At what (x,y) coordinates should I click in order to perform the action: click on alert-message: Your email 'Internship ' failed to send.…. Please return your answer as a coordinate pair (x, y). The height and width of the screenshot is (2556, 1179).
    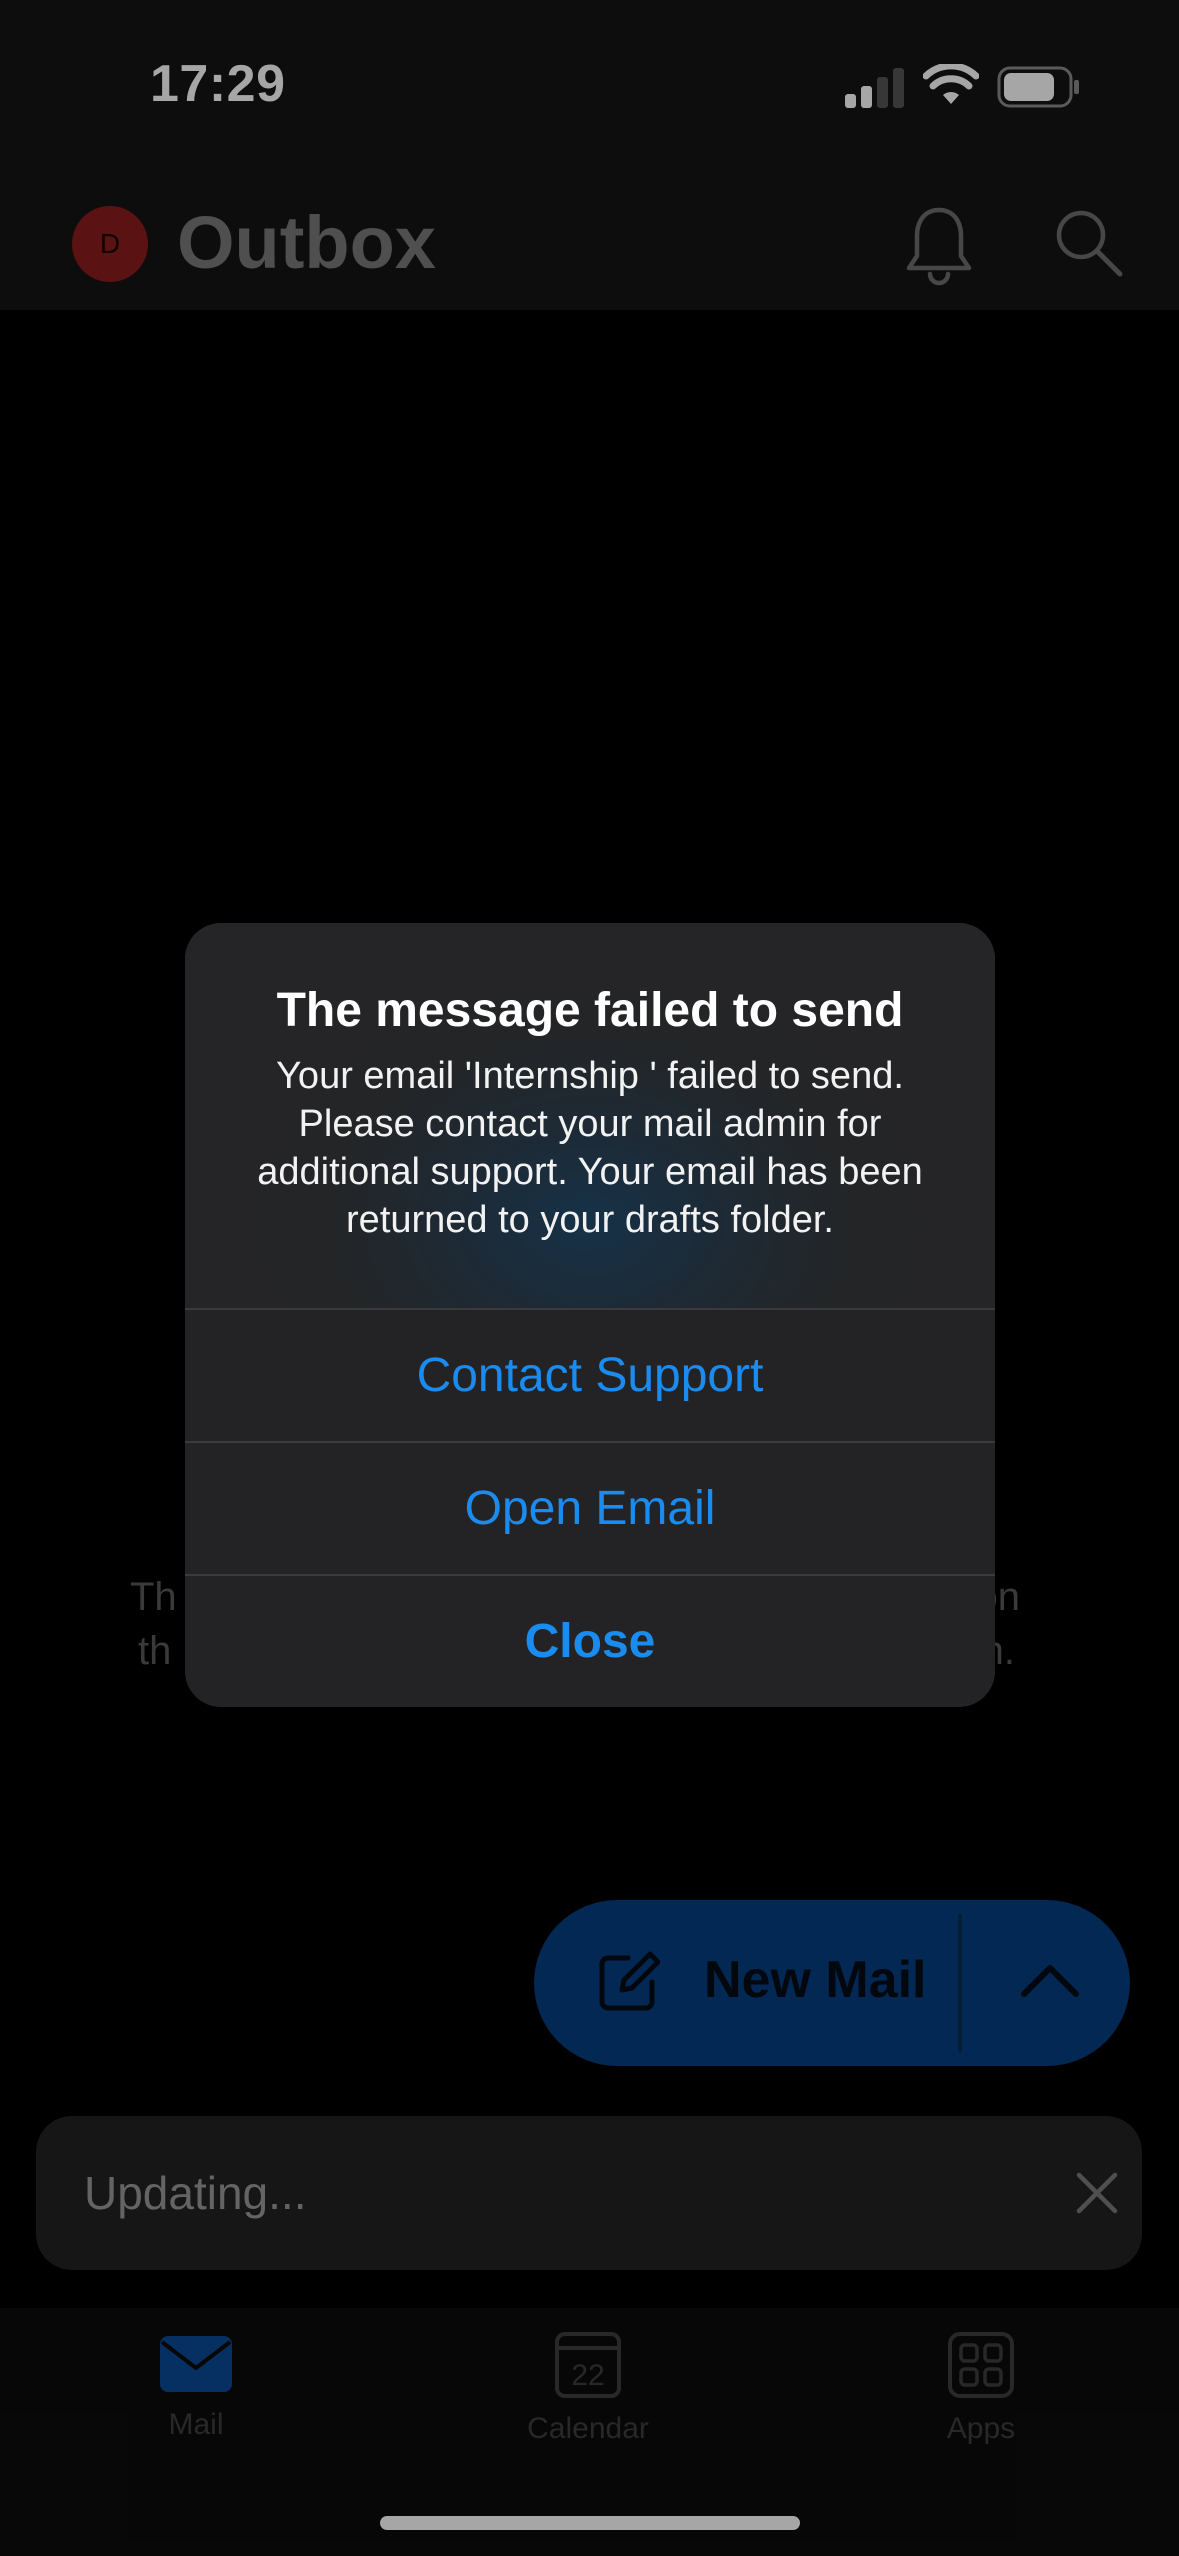
    Looking at the image, I should click on (590, 1148).